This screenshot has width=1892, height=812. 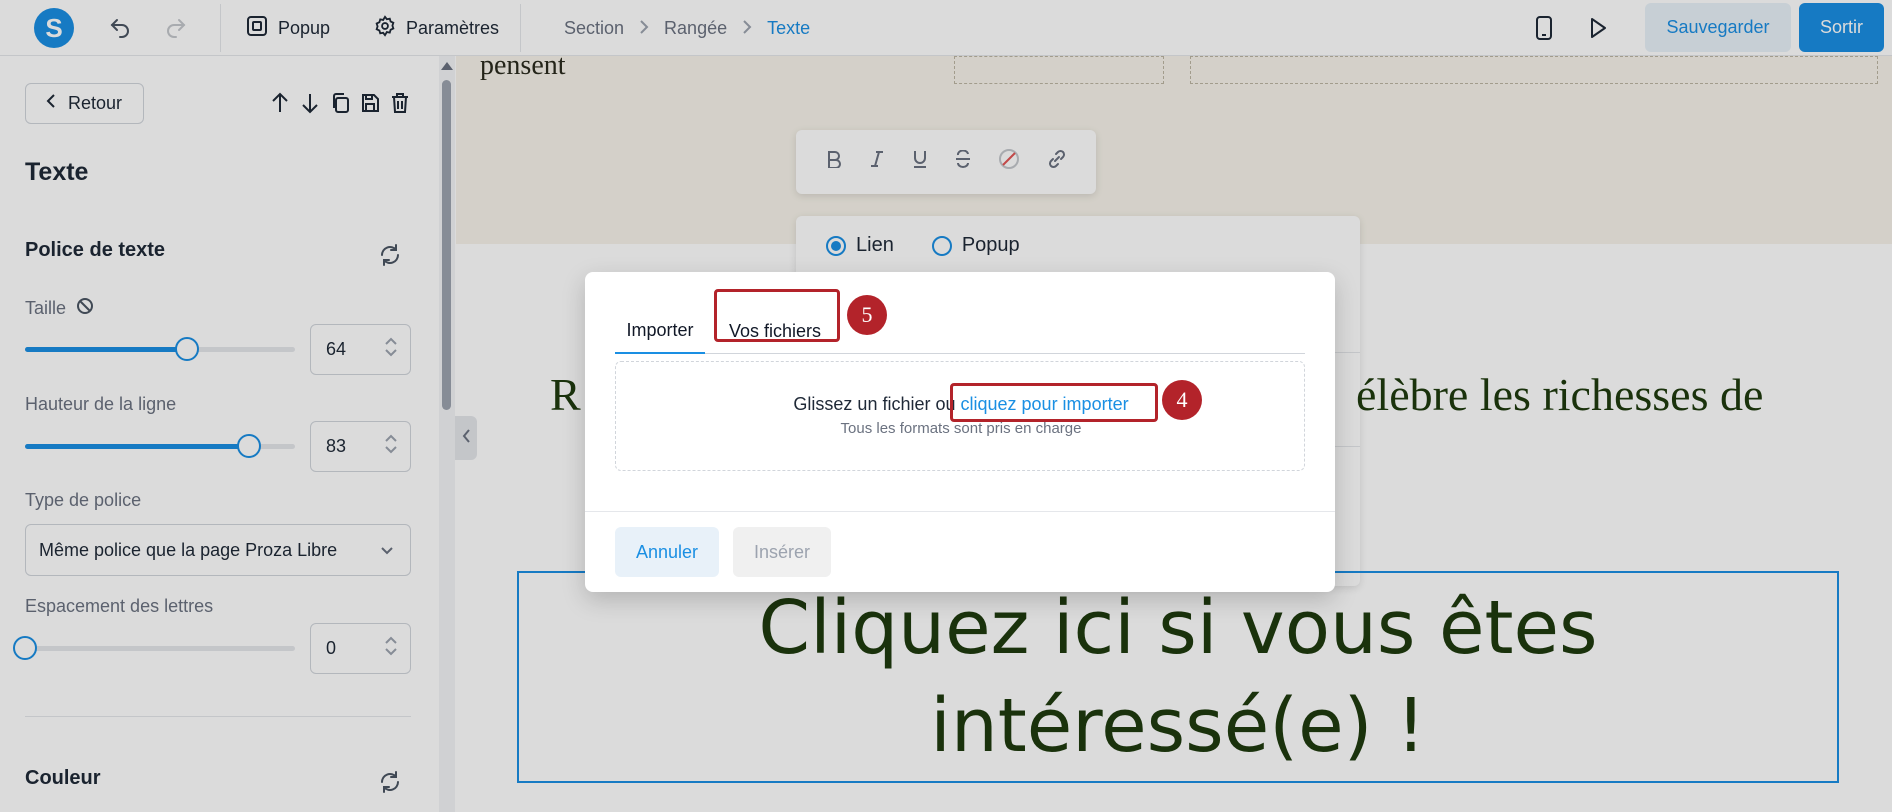 What do you see at coordinates (1054, 402) in the screenshot?
I see `annotation-highlight-import` at bounding box center [1054, 402].